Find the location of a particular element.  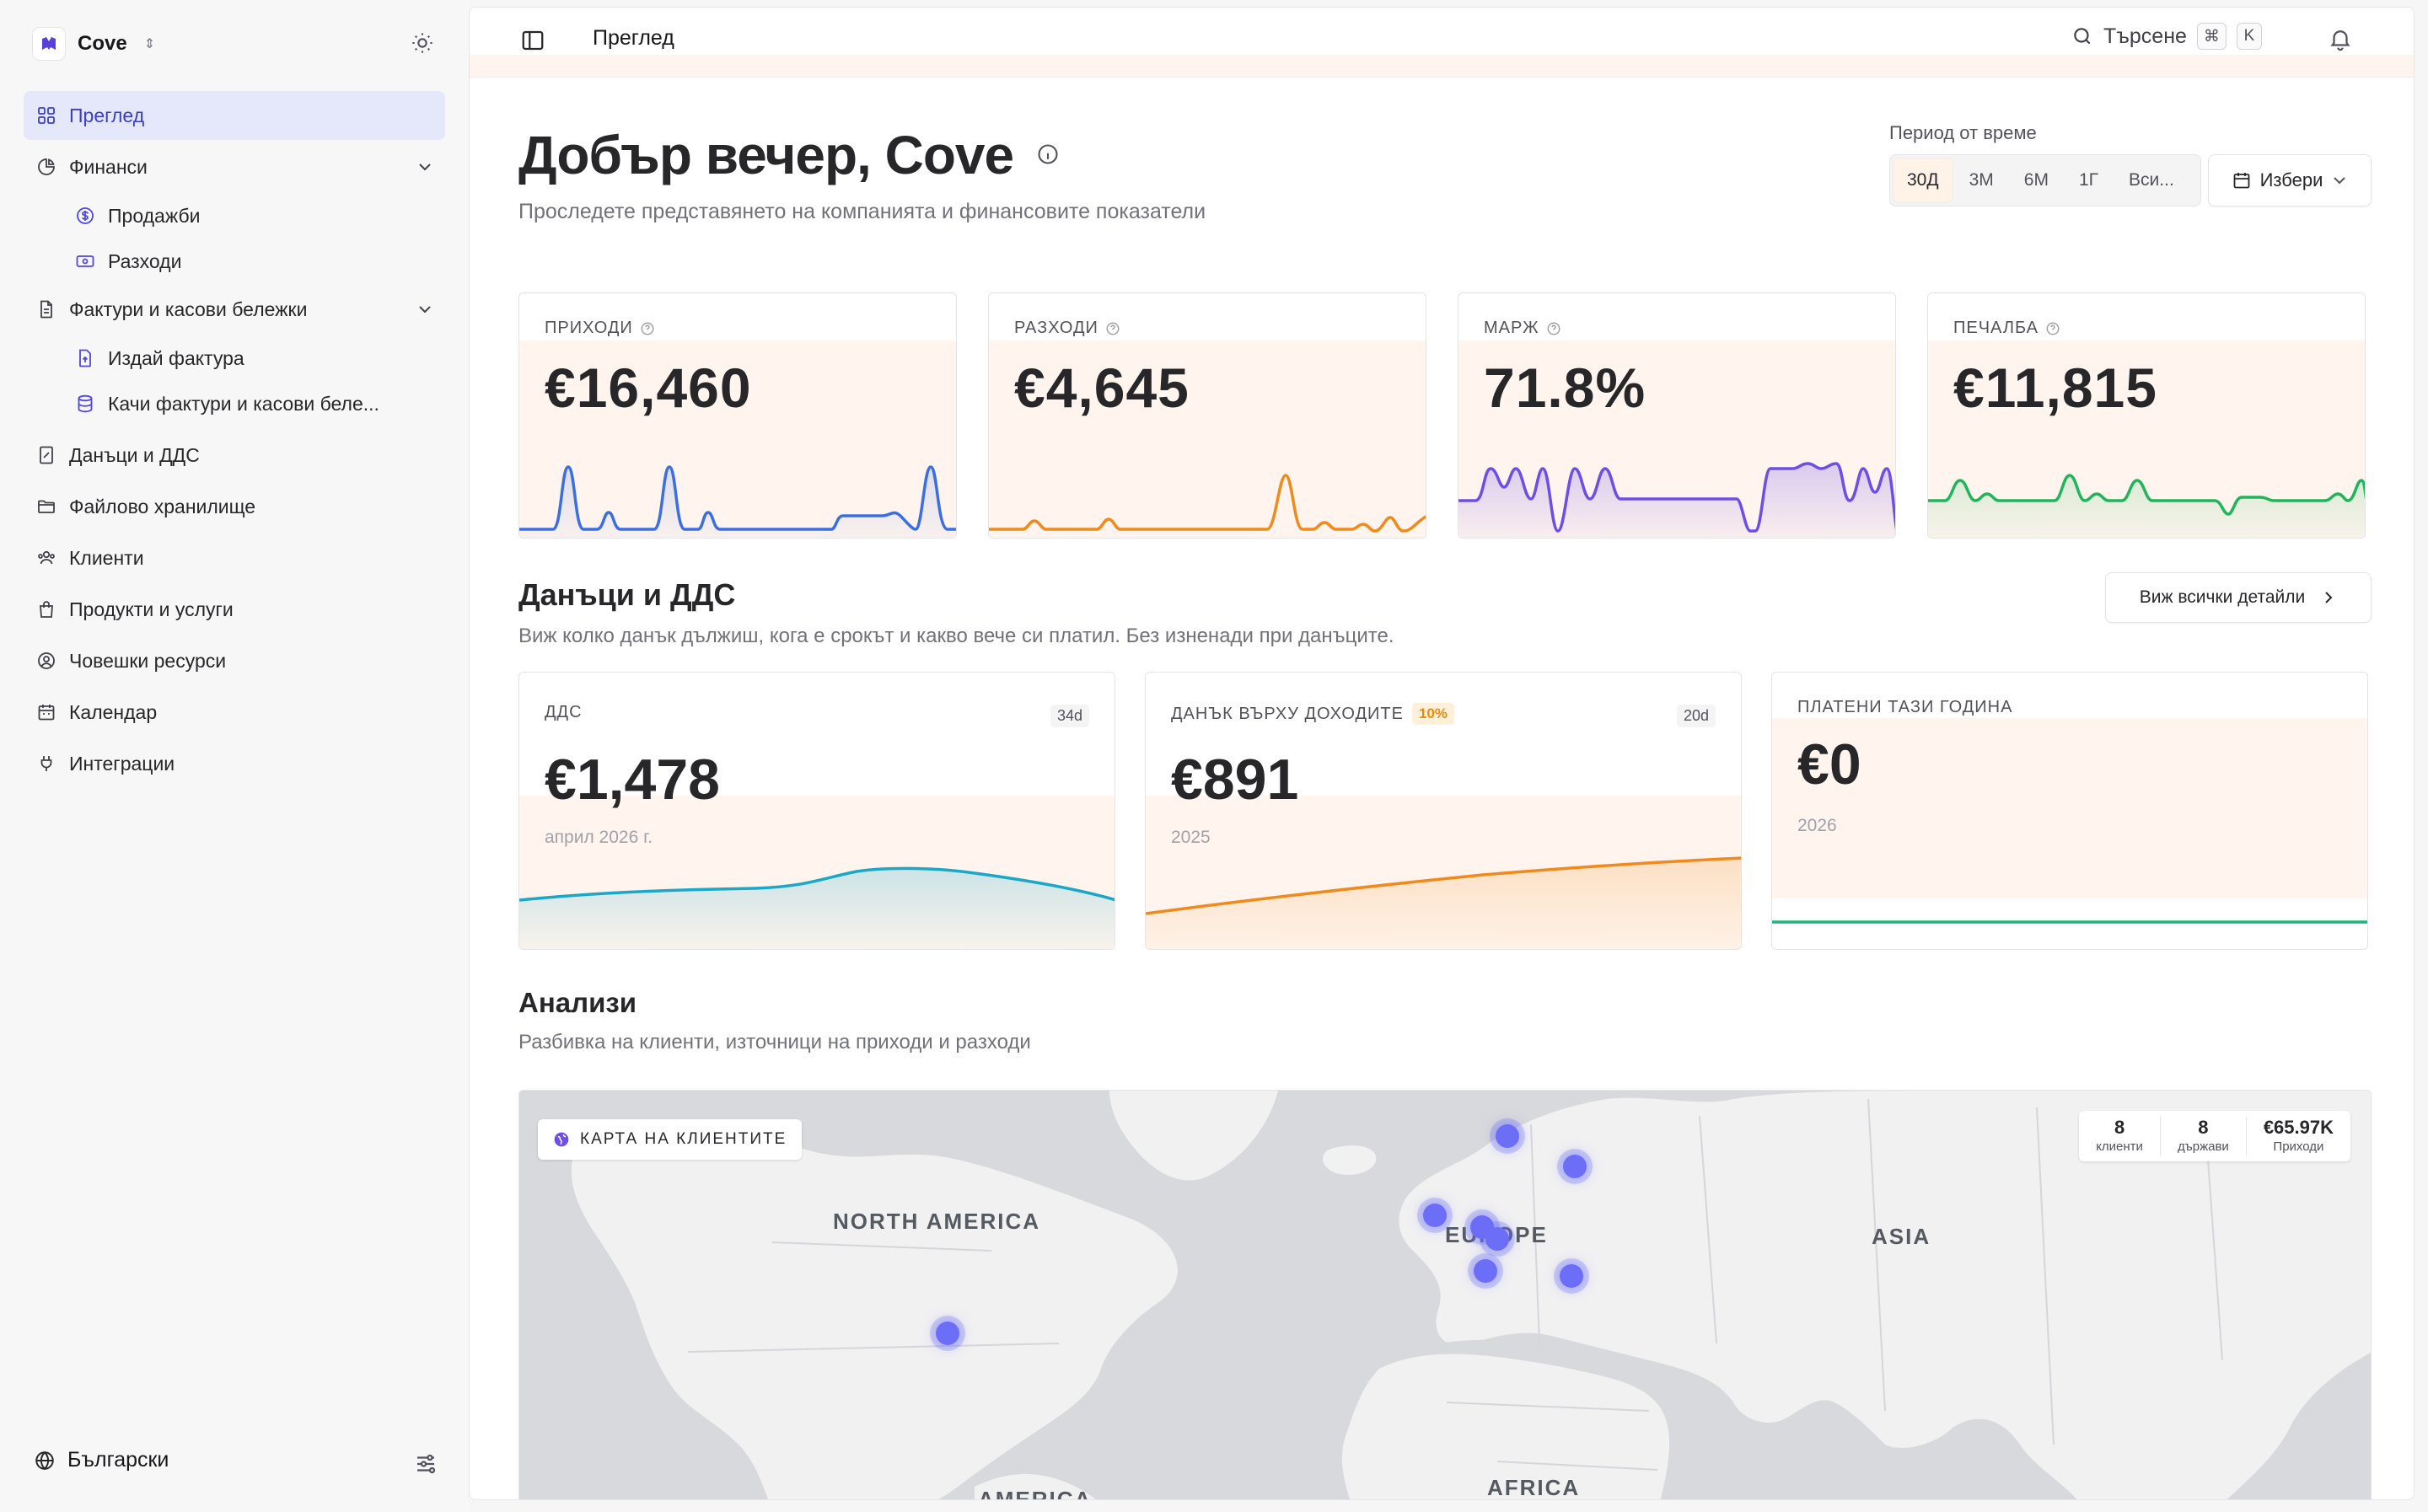

sidebar-item-label: Файлово хранилище is located at coordinates (162, 506).